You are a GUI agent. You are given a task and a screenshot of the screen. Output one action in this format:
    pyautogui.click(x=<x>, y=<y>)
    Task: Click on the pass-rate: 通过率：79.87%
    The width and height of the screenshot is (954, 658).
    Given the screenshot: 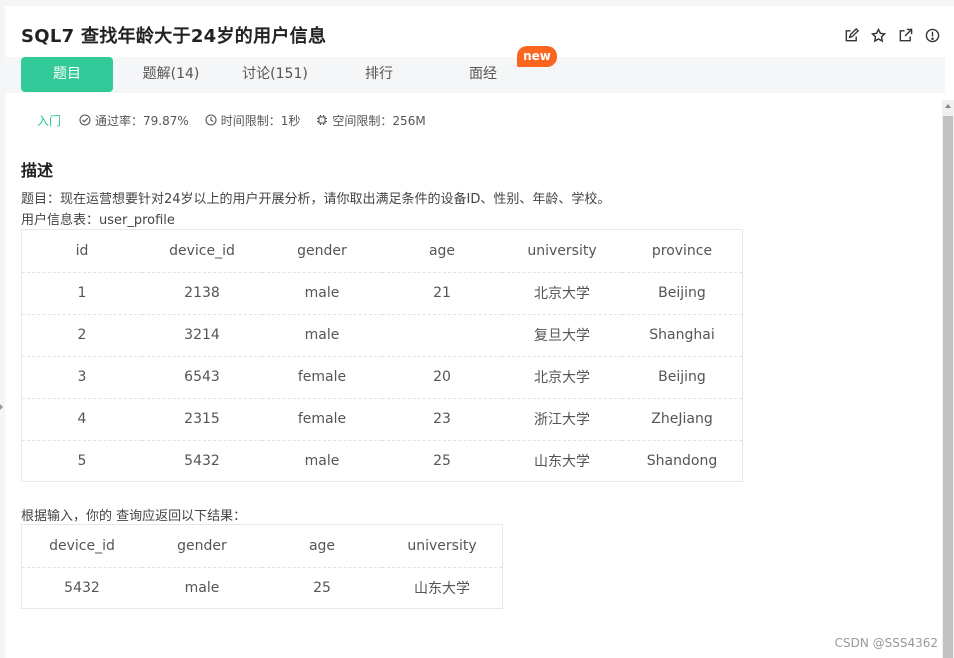 What is the action you would take?
    pyautogui.click(x=134, y=120)
    